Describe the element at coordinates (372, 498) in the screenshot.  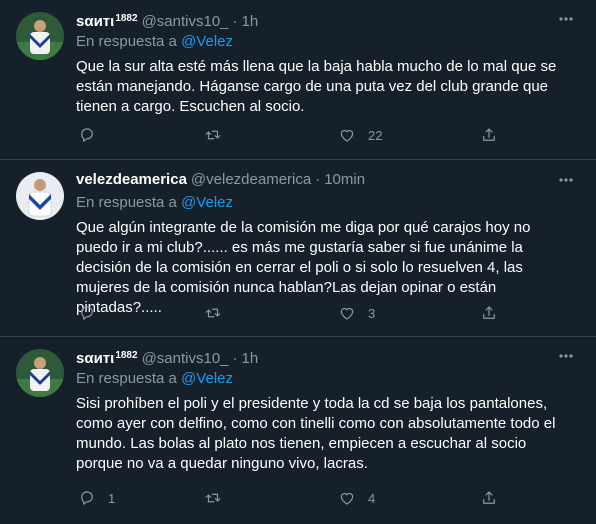
I see `like-count: 4` at that location.